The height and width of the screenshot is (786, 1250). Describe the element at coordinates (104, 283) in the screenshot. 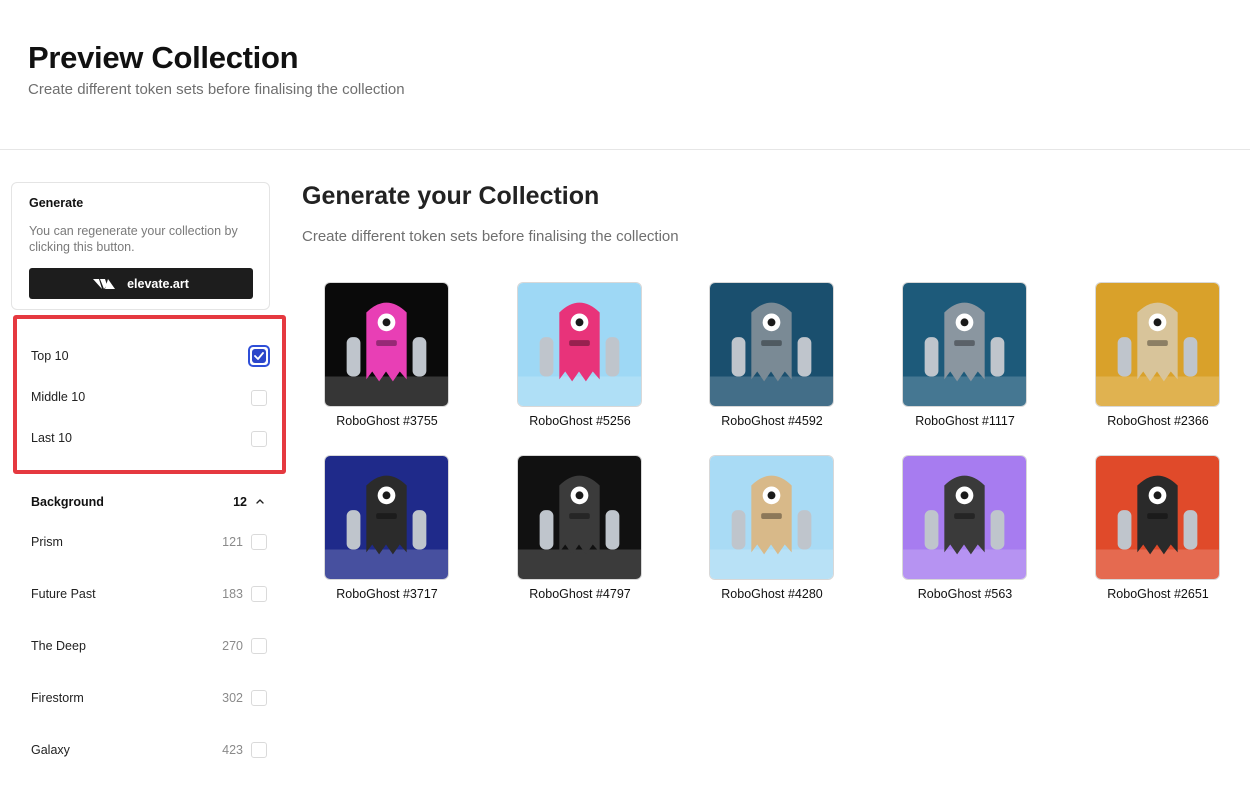

I see `elevate-logo-icon` at that location.